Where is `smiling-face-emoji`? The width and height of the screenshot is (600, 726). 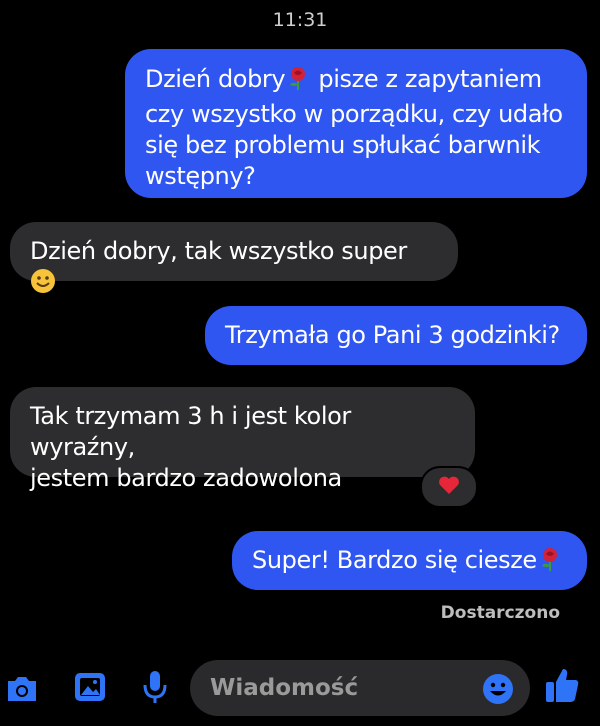
smiling-face-emoji is located at coordinates (43, 285).